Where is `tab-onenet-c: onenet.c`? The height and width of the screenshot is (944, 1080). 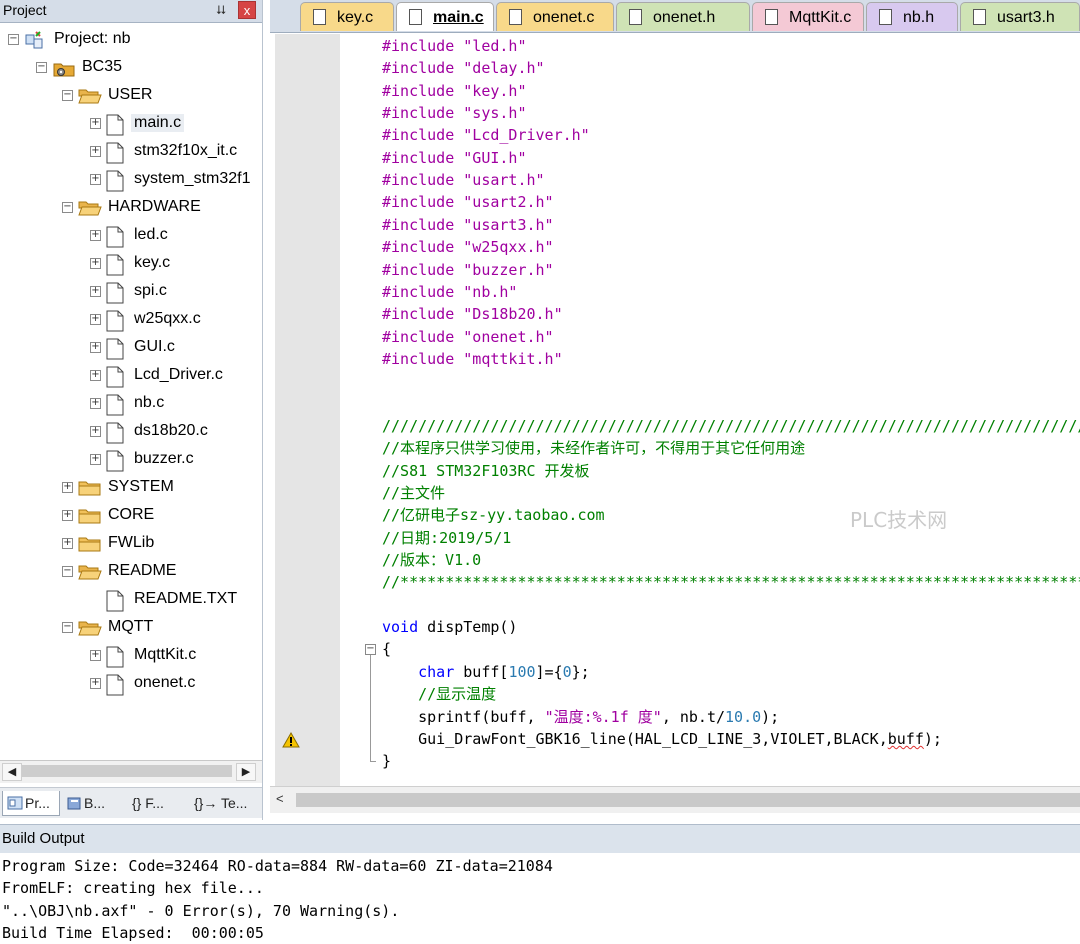
tab-onenet-c: onenet.c is located at coordinates (555, 16).